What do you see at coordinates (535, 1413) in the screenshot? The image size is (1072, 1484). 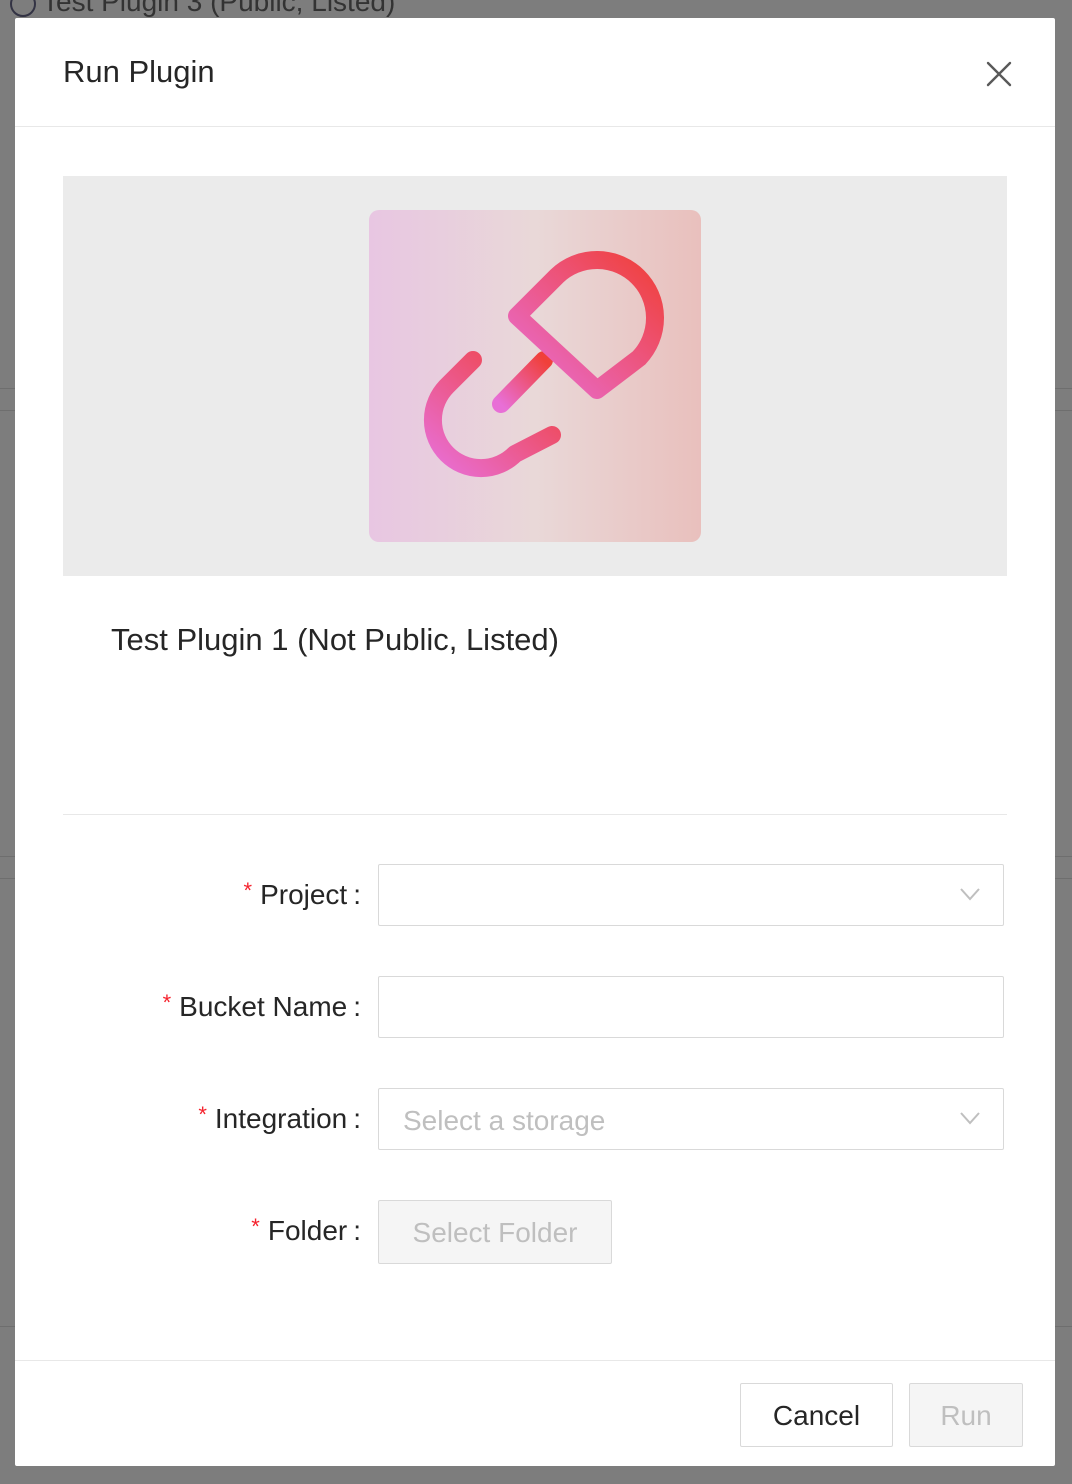 I see `modal-footer: Cancel Run` at bounding box center [535, 1413].